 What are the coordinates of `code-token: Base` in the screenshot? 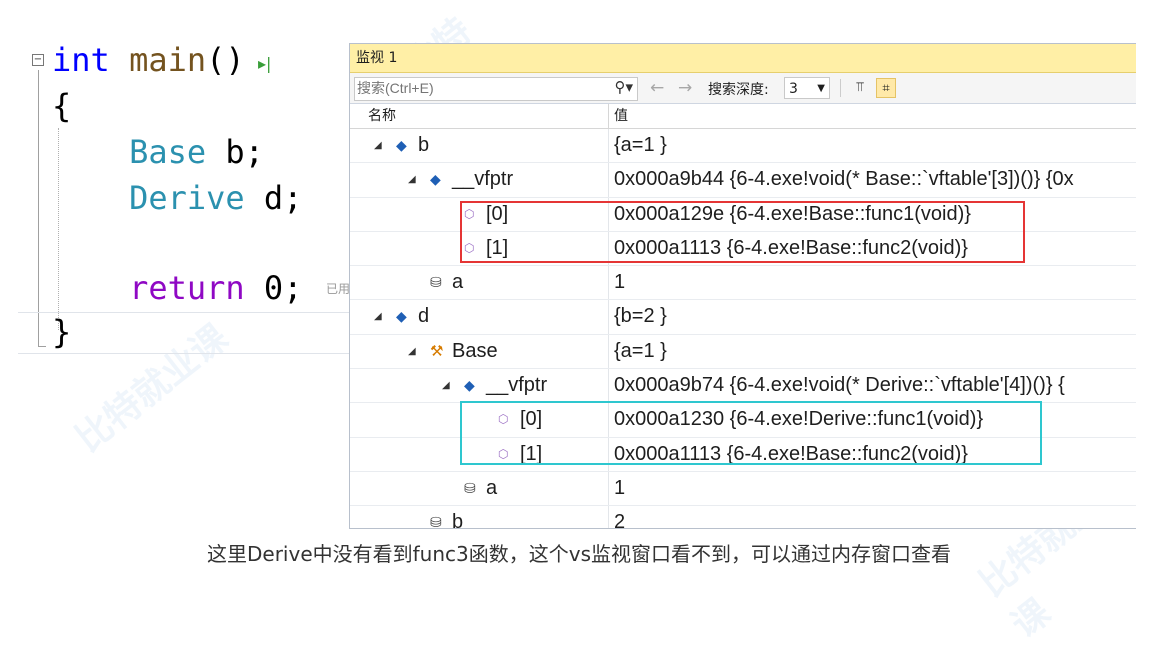 It's located at (168, 152).